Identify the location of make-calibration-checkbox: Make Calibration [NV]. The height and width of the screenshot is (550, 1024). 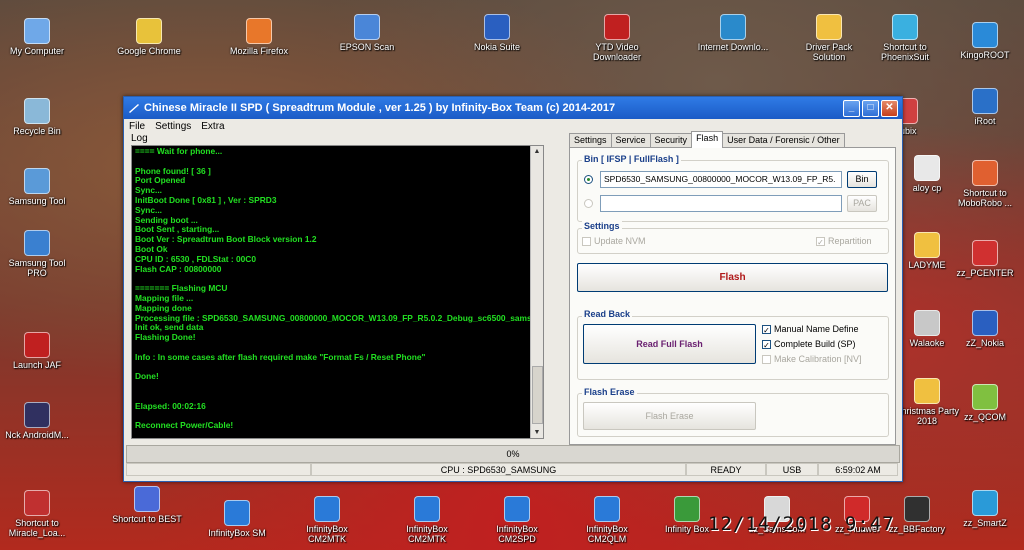
(812, 359).